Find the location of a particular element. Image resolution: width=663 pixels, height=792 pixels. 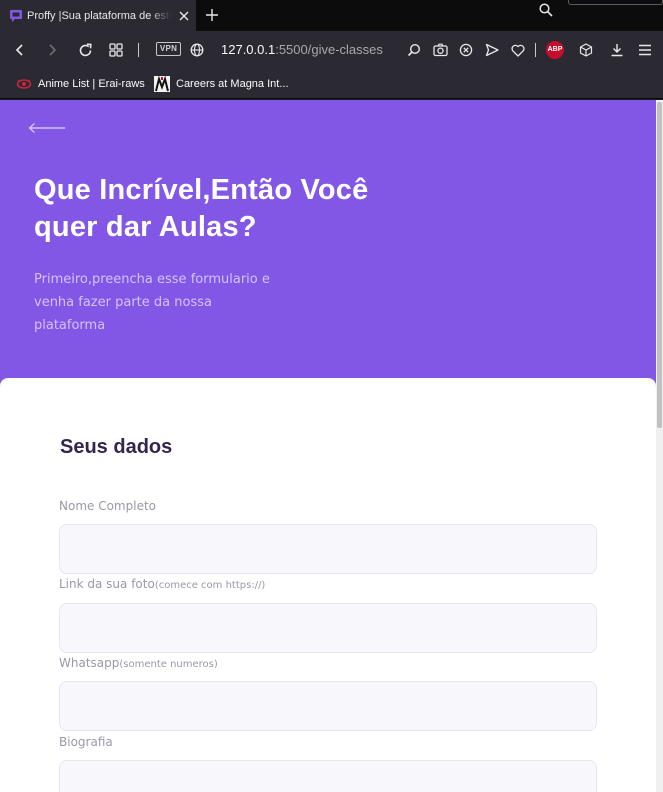

bookmark-label: Anime List | Erai-raws is located at coordinates (91, 84).